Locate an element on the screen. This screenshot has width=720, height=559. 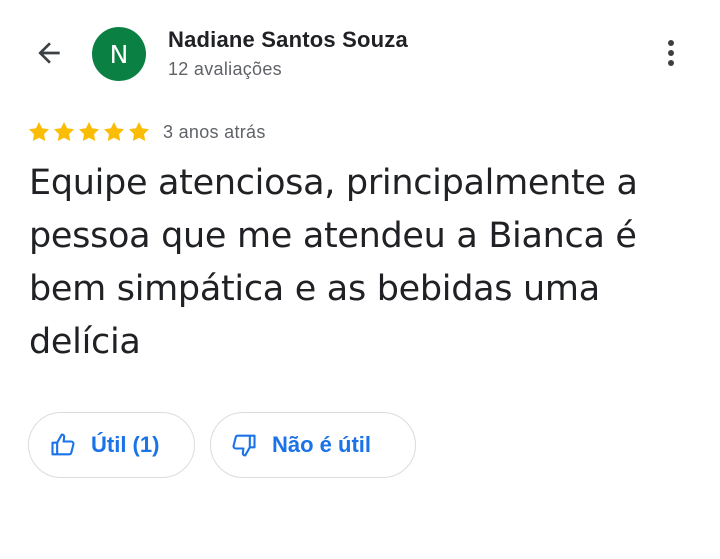
reviewer-review-count: 12 avaliações is located at coordinates (225, 69).